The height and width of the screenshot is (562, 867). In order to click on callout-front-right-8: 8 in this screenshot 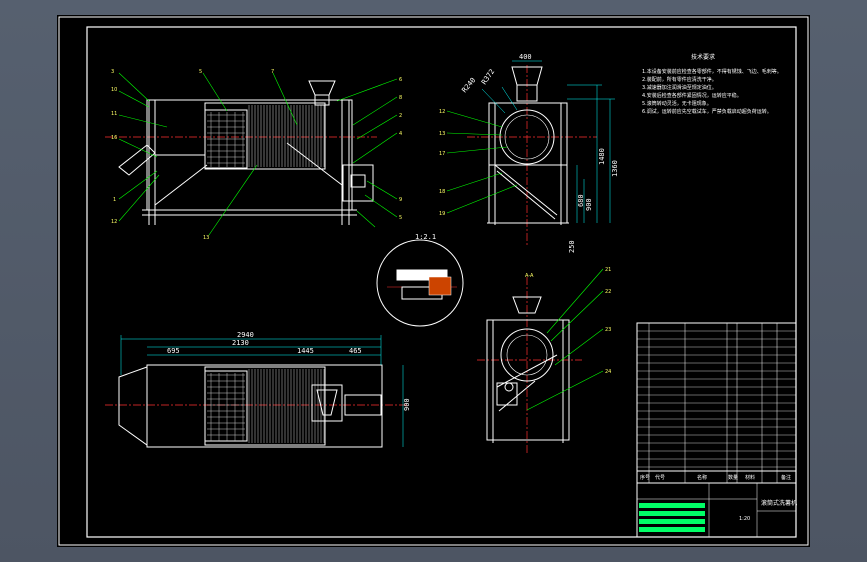, I will do `click(400, 98)`.